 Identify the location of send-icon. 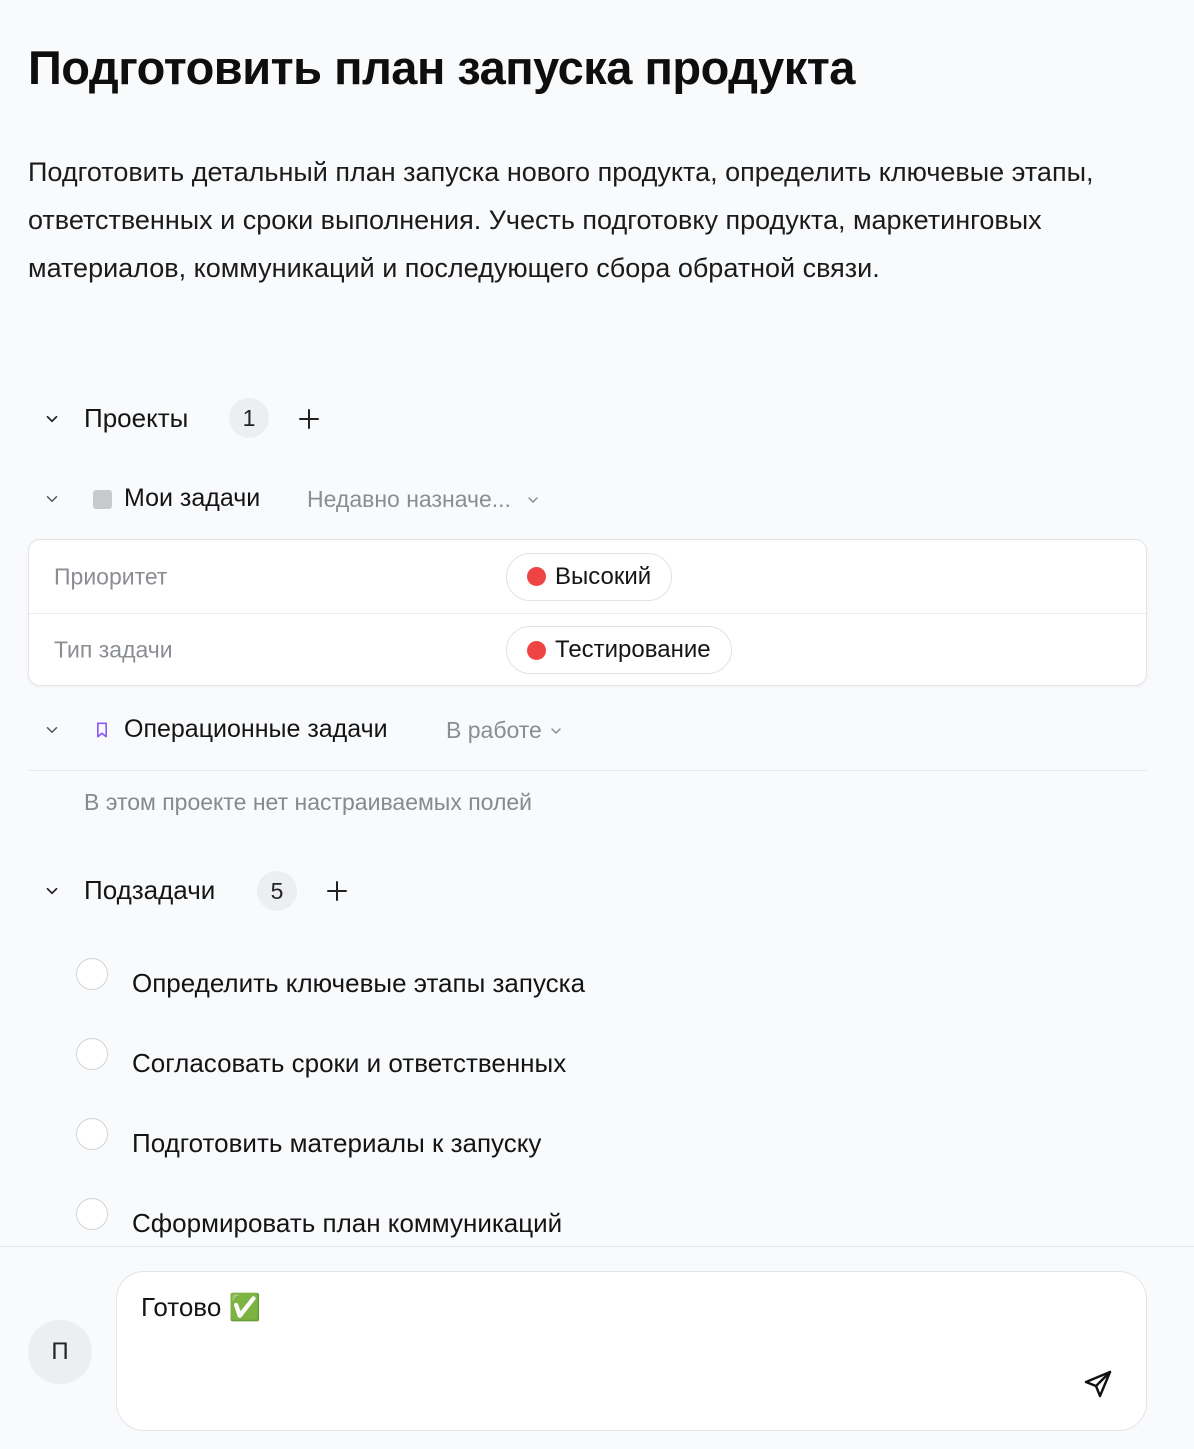
(1098, 1384).